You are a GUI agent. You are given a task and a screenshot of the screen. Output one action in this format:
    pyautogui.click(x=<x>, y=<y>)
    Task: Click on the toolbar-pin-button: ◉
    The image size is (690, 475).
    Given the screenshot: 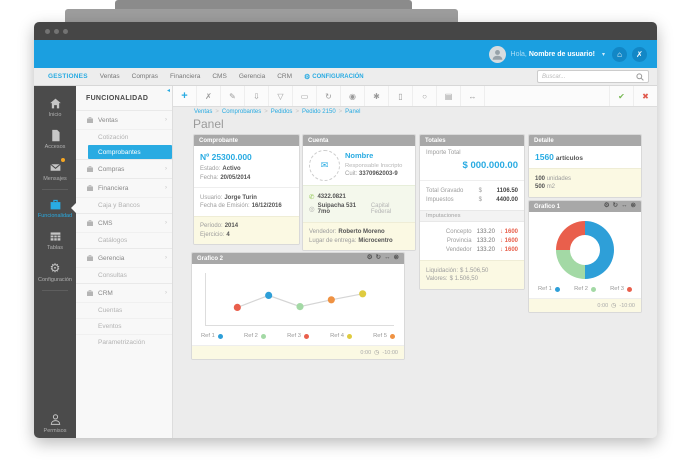 What is the action you would take?
    pyautogui.click(x=353, y=96)
    